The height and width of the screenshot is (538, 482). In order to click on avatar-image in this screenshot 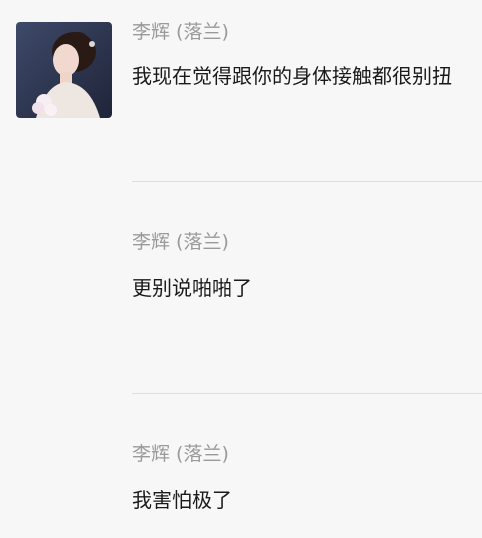, I will do `click(64, 70)`.